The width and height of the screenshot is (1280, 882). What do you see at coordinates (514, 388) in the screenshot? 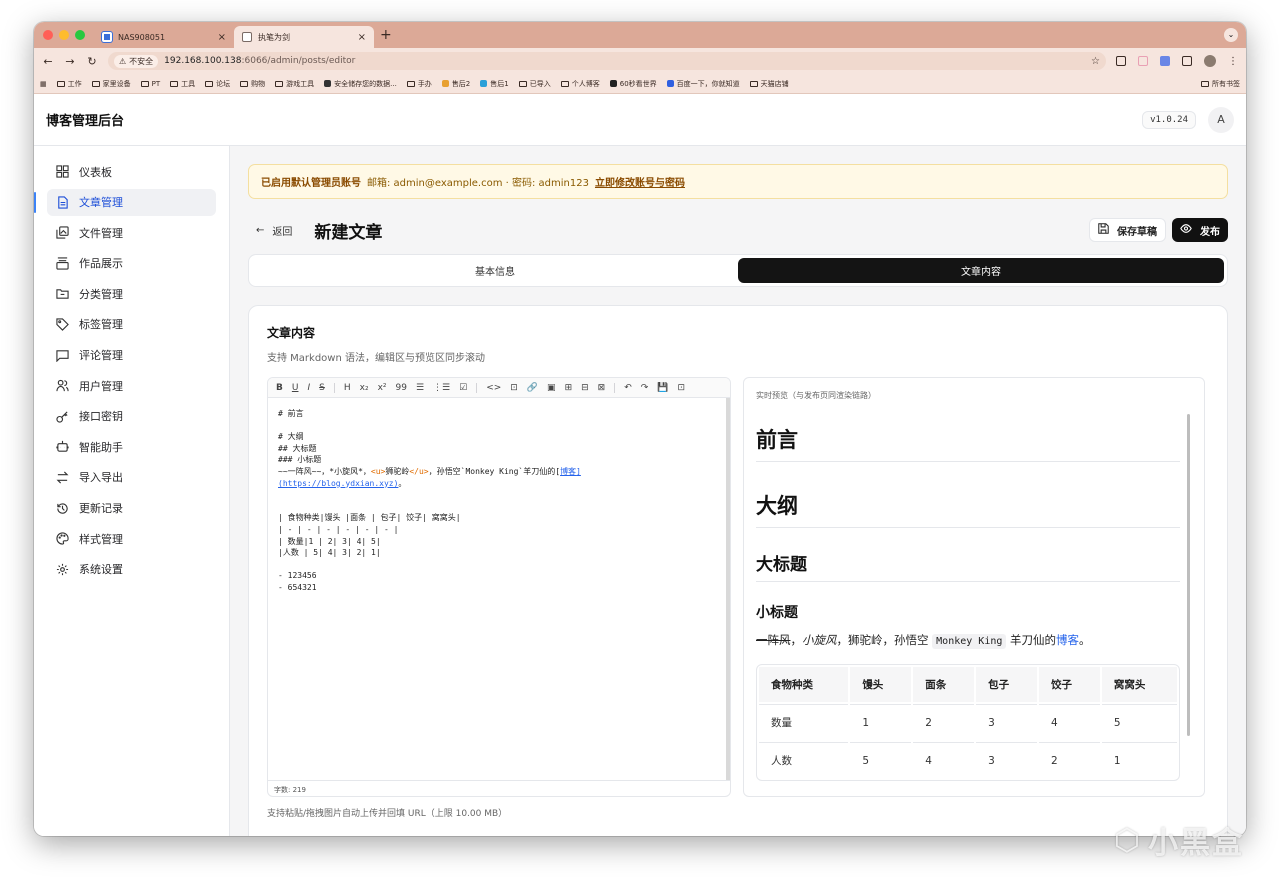
I see `code-block-icon: ⊡` at bounding box center [514, 388].